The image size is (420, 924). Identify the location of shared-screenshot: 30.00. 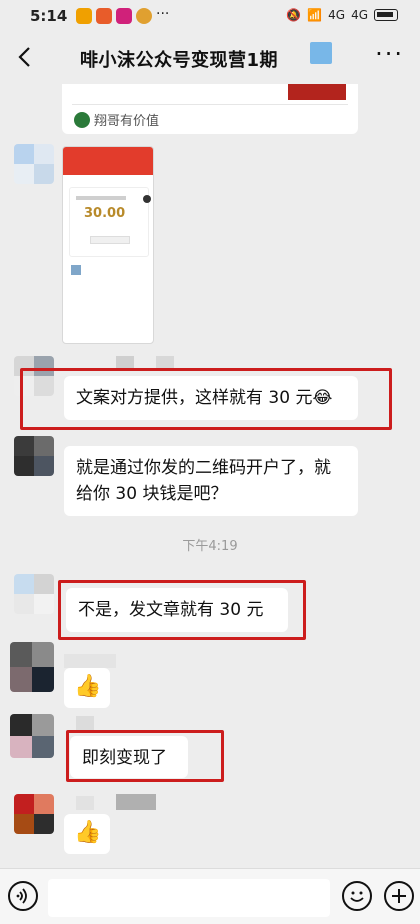
(108, 245).